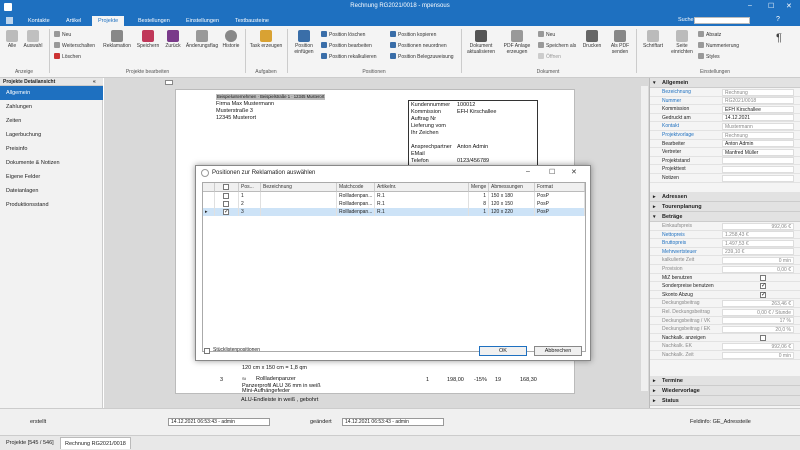 The image size is (800, 450). I want to click on column-header-bezeichnung: Bezeichnung, so click(299, 187).